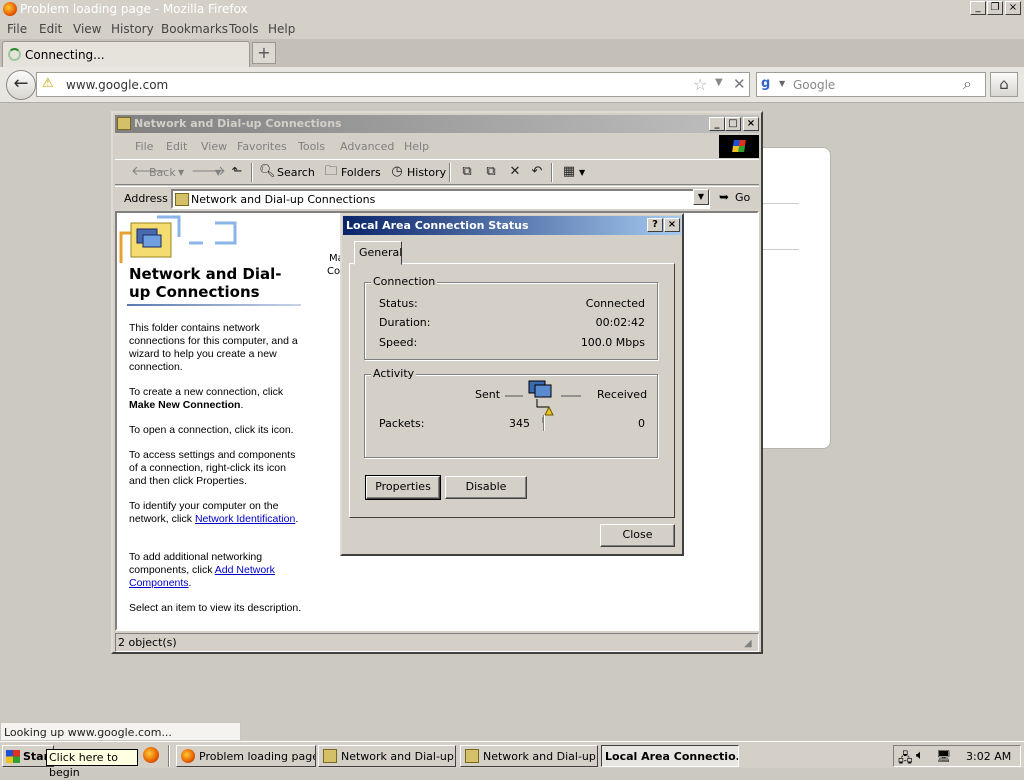 Image resolution: width=1024 pixels, height=780 pixels. I want to click on go-button: Go, so click(742, 197).